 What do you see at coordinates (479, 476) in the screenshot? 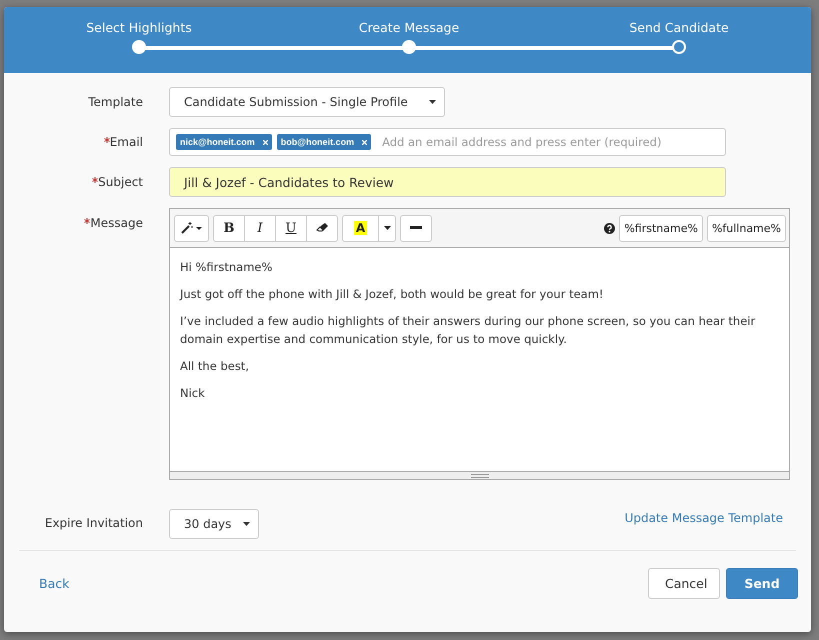
I see `resize-handle-icon` at bounding box center [479, 476].